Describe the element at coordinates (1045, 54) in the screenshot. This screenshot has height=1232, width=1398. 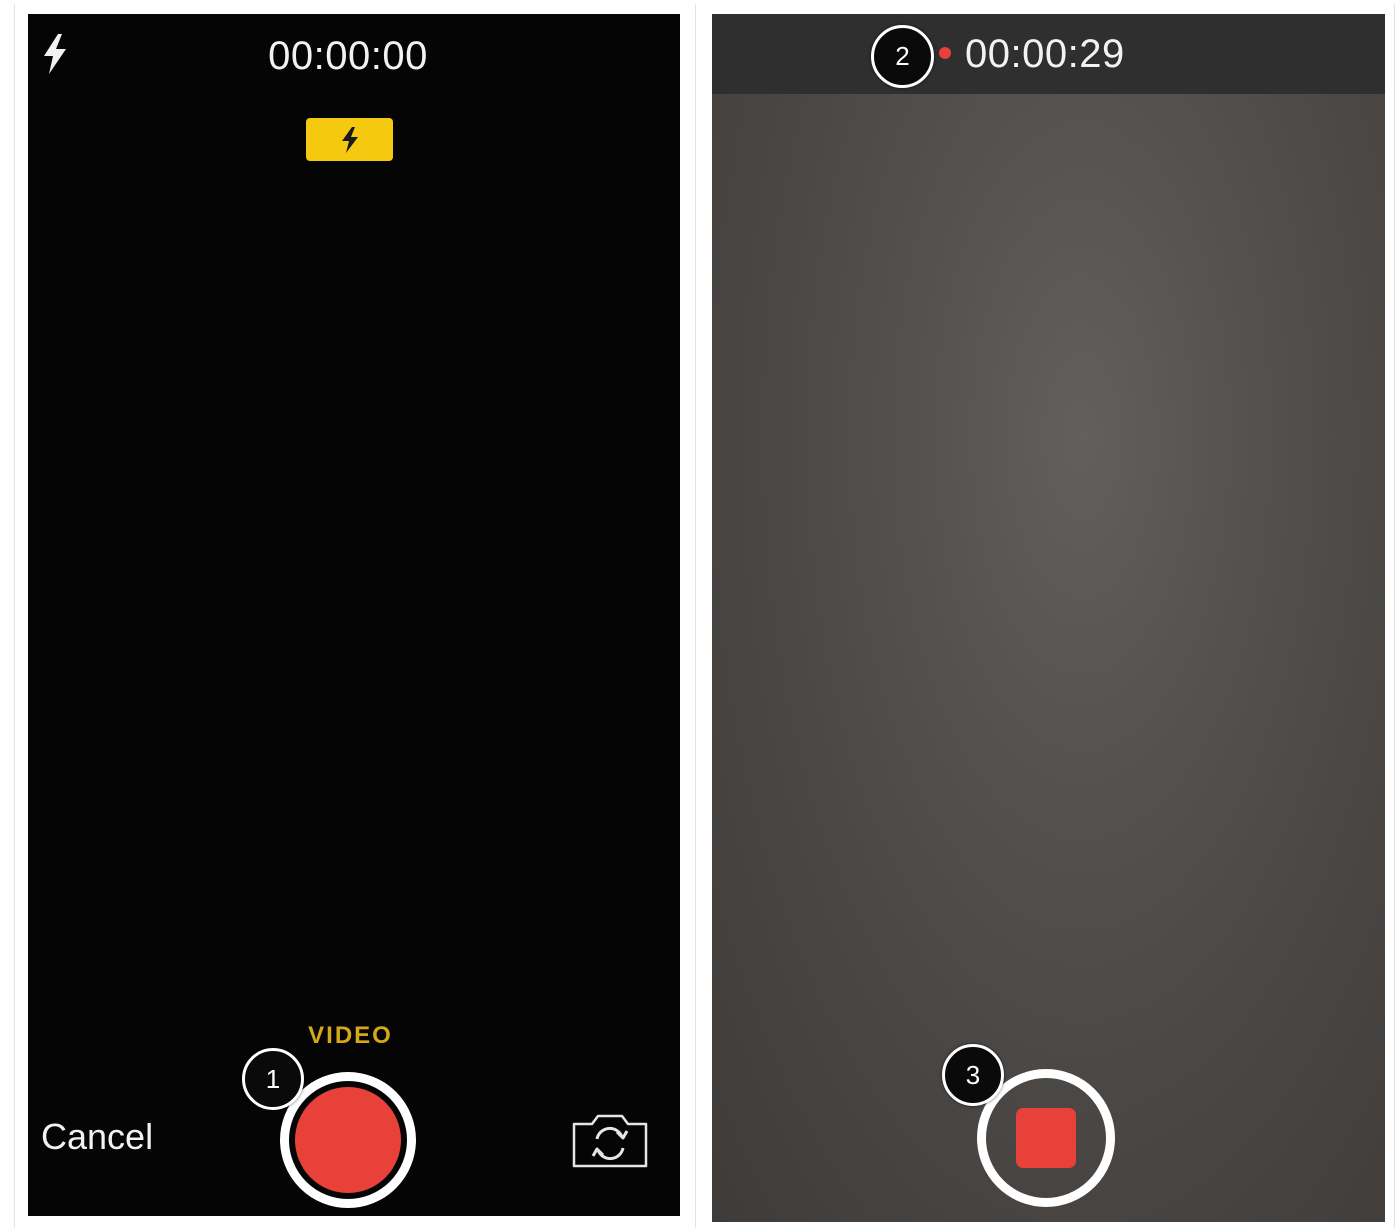
I see `recording-timer: 00:00:29` at that location.